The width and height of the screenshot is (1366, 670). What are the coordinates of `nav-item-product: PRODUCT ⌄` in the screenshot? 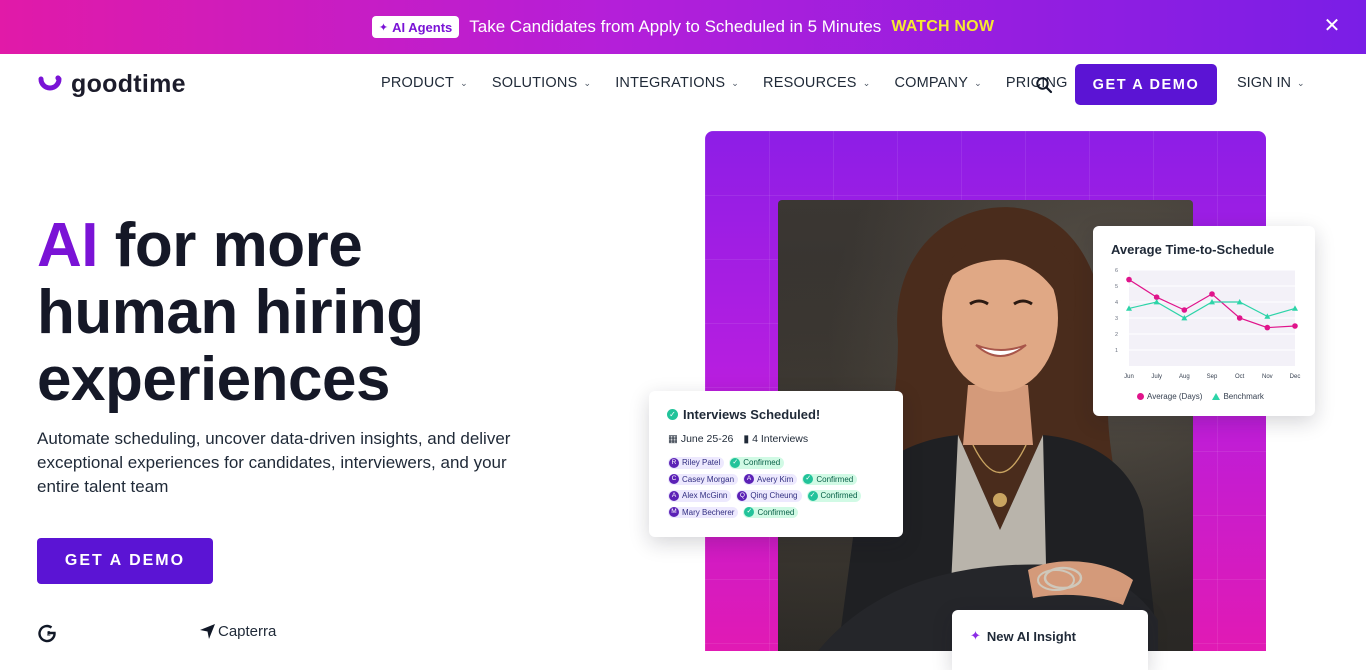 It's located at (424, 83).